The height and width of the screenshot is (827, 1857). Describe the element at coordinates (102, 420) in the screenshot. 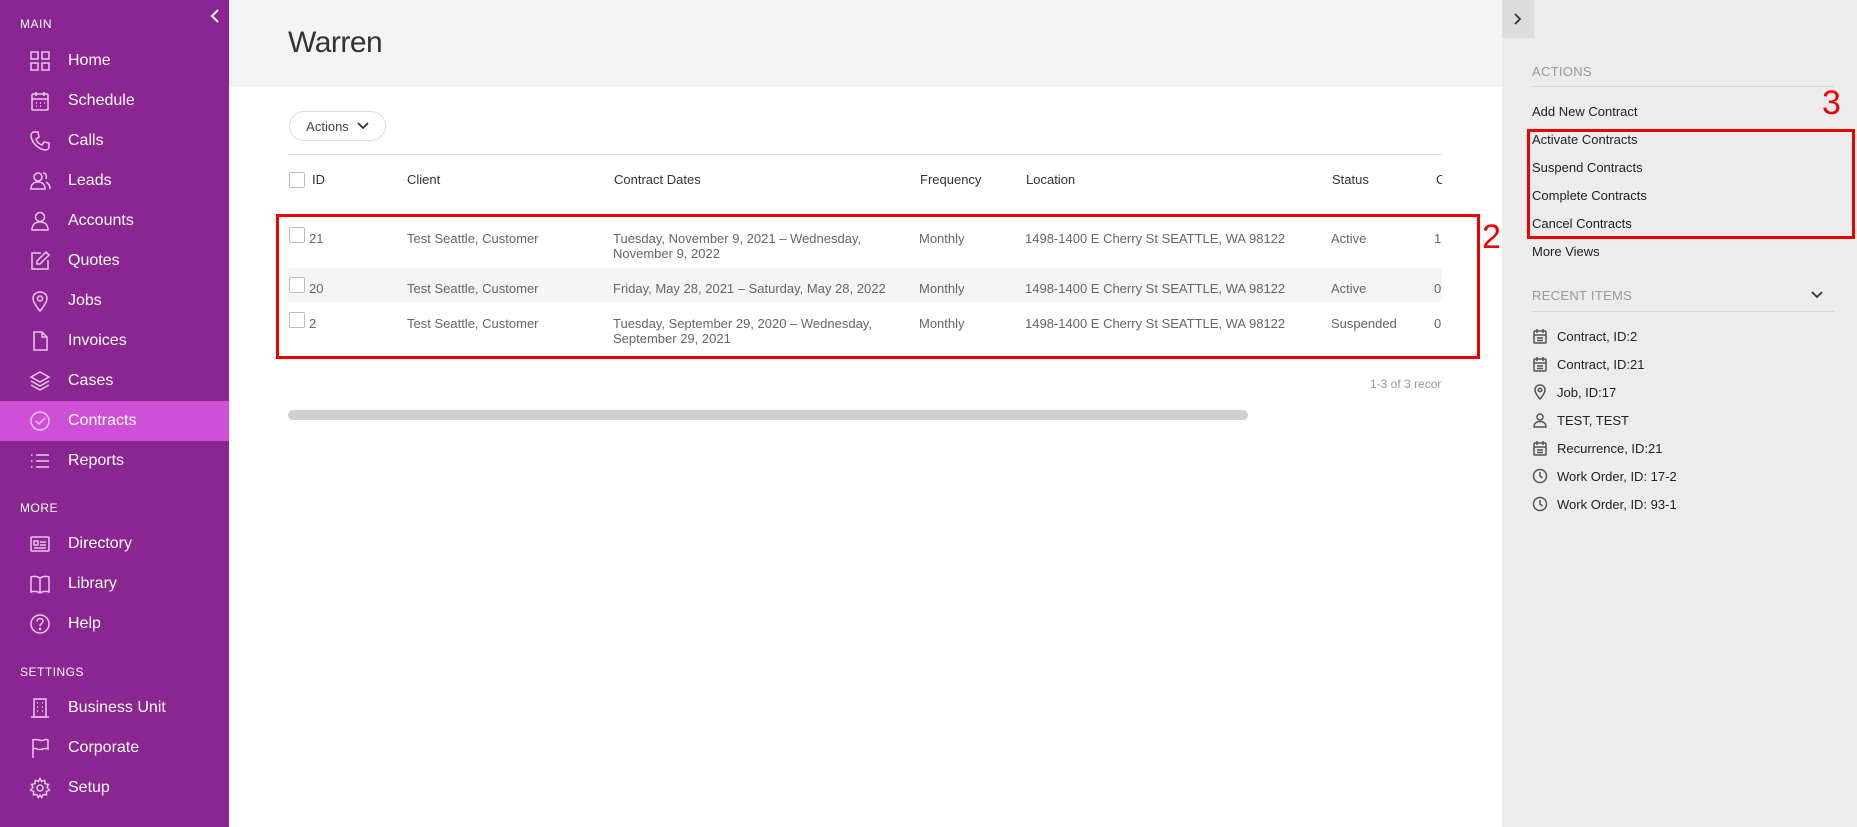

I see `sidebar-item-label: Contracts` at that location.